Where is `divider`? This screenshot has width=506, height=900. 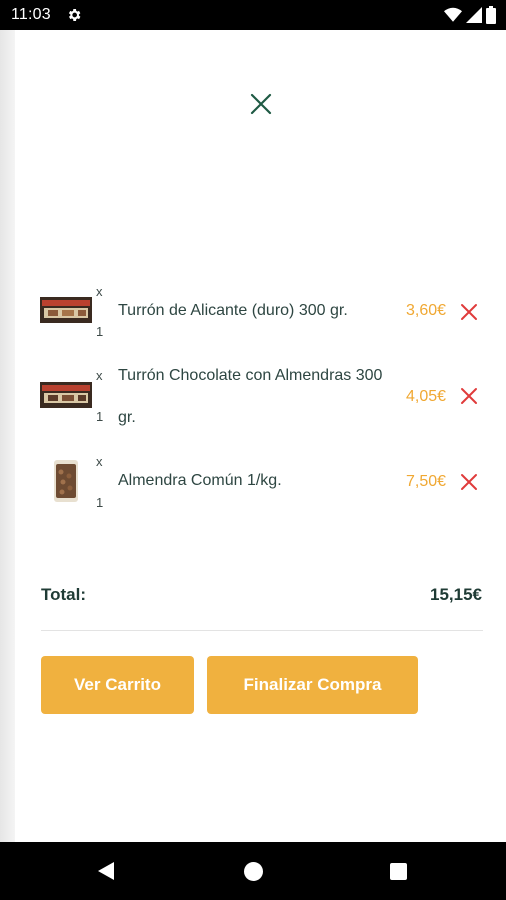 divider is located at coordinates (262, 630).